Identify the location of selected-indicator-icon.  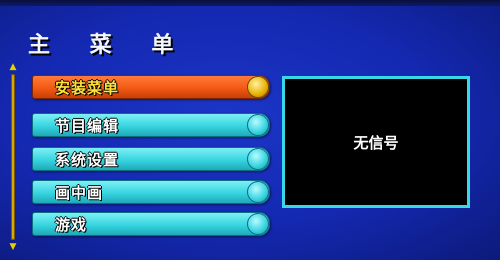
(258, 87).